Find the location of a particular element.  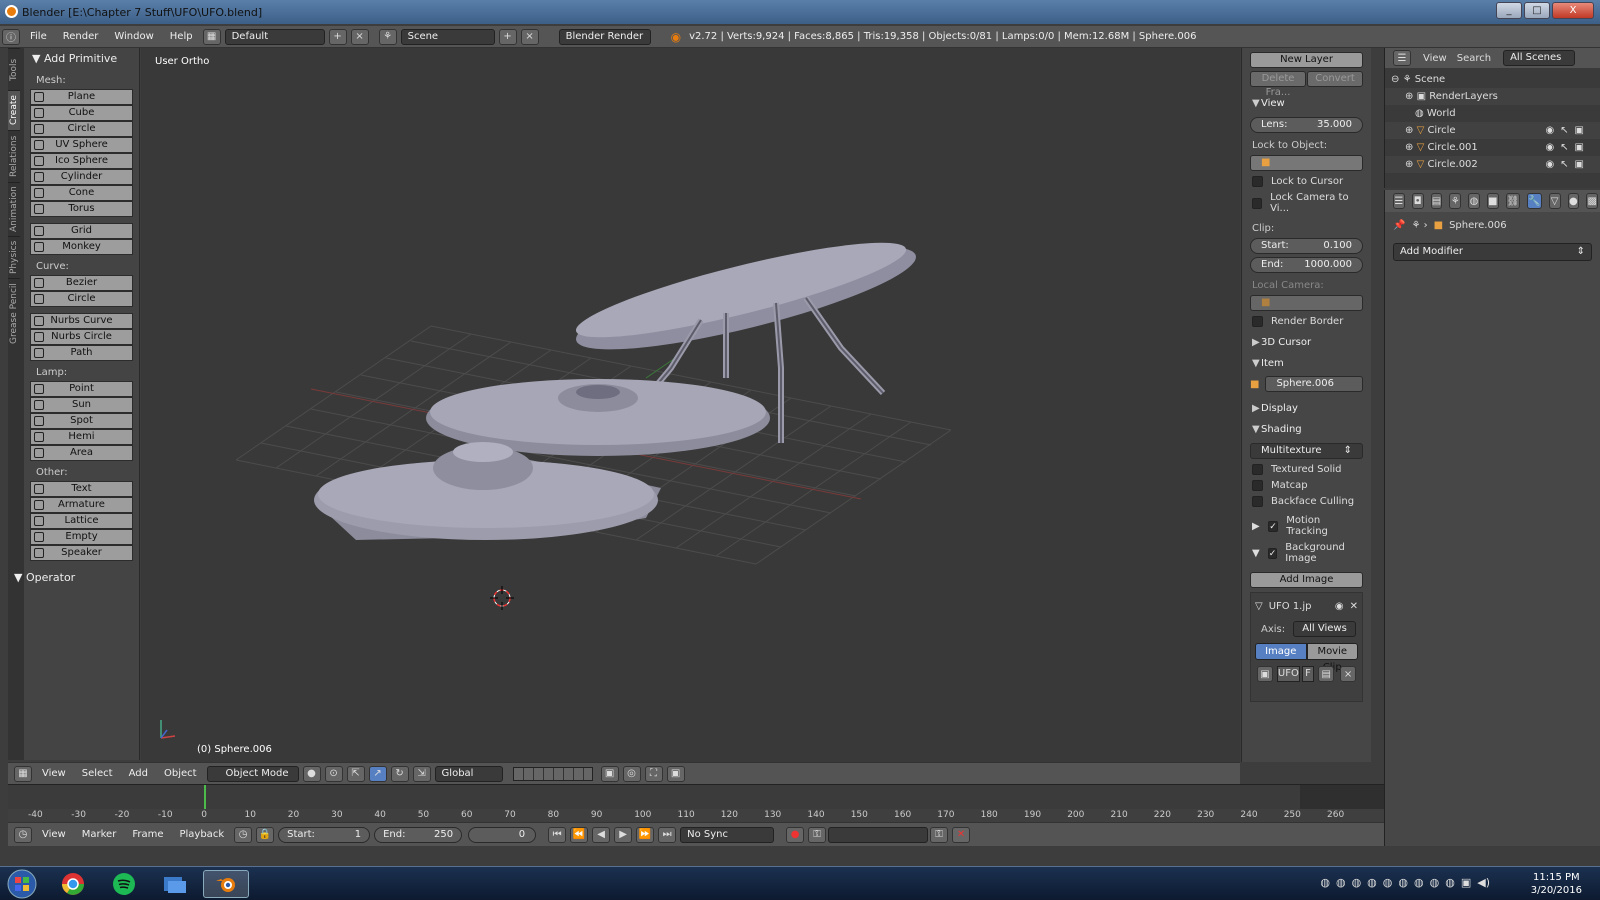

prev-keyframe-icon: ⏪ is located at coordinates (579, 834).